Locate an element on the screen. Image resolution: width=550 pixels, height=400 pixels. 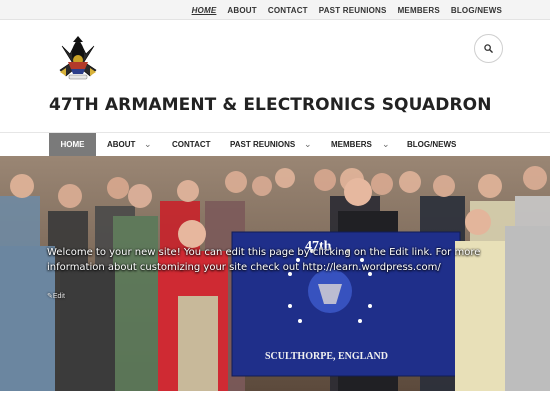
main-nav-members: MEMBERS is located at coordinates (351, 145).